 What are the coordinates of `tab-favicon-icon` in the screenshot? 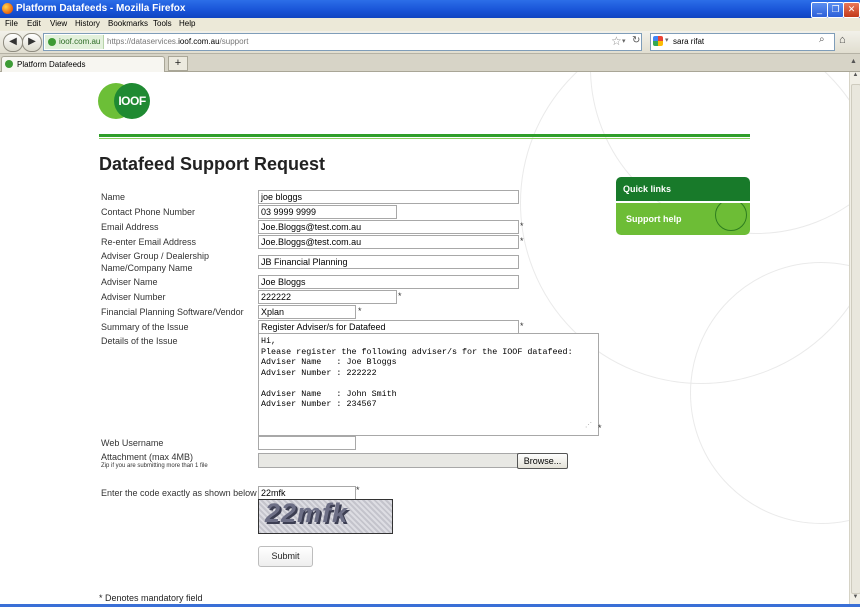 It's located at (9, 64).